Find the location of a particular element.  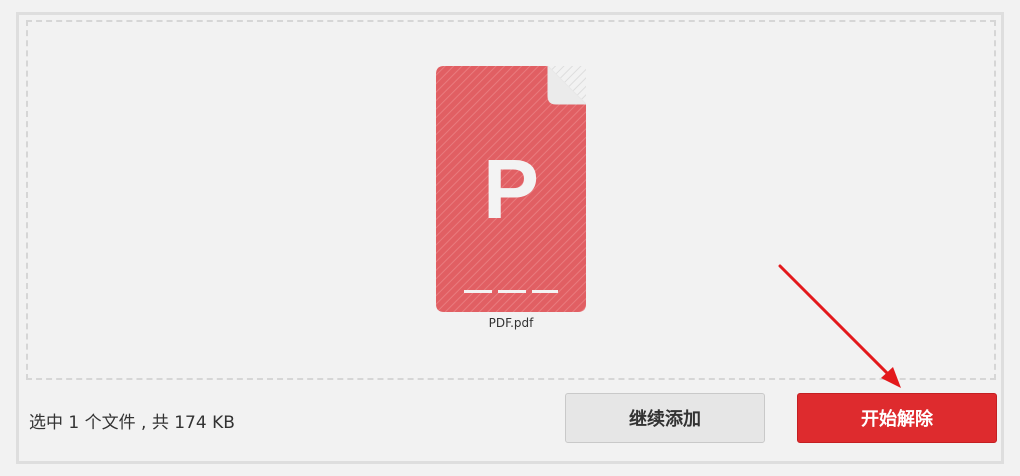

pdf-letter: P is located at coordinates (511, 189).